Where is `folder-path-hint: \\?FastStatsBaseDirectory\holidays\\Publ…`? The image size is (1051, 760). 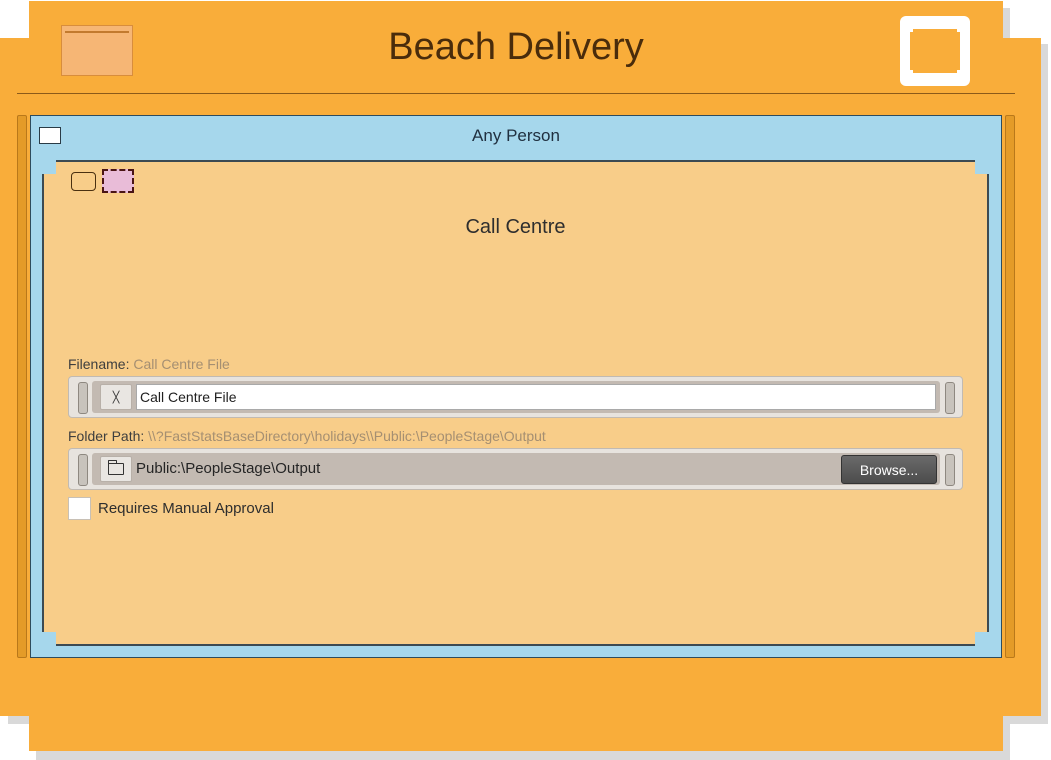 folder-path-hint: \\?FastStatsBaseDirectory\holidays\\Publ… is located at coordinates (347, 436).